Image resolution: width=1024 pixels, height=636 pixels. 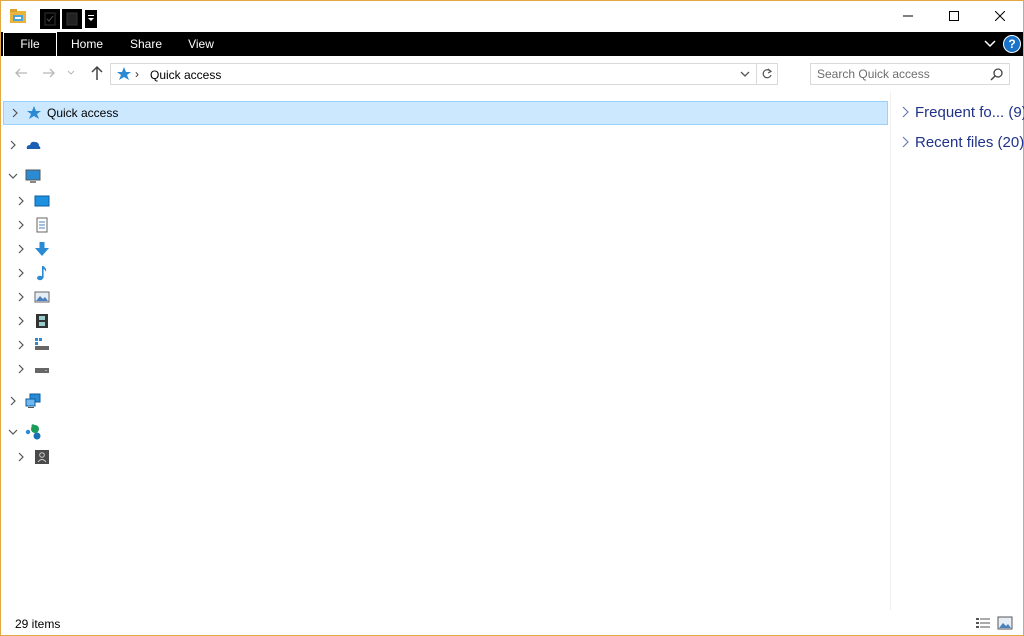 I want to click on navigation-bar: › Quick access, so click(x=512, y=74).